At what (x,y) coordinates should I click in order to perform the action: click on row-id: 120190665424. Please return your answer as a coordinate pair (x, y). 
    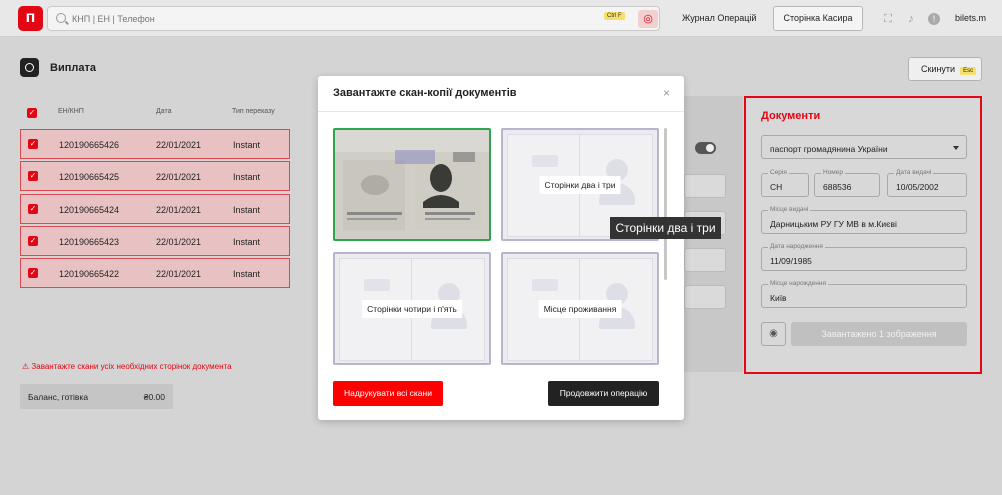
    Looking at the image, I should click on (89, 210).